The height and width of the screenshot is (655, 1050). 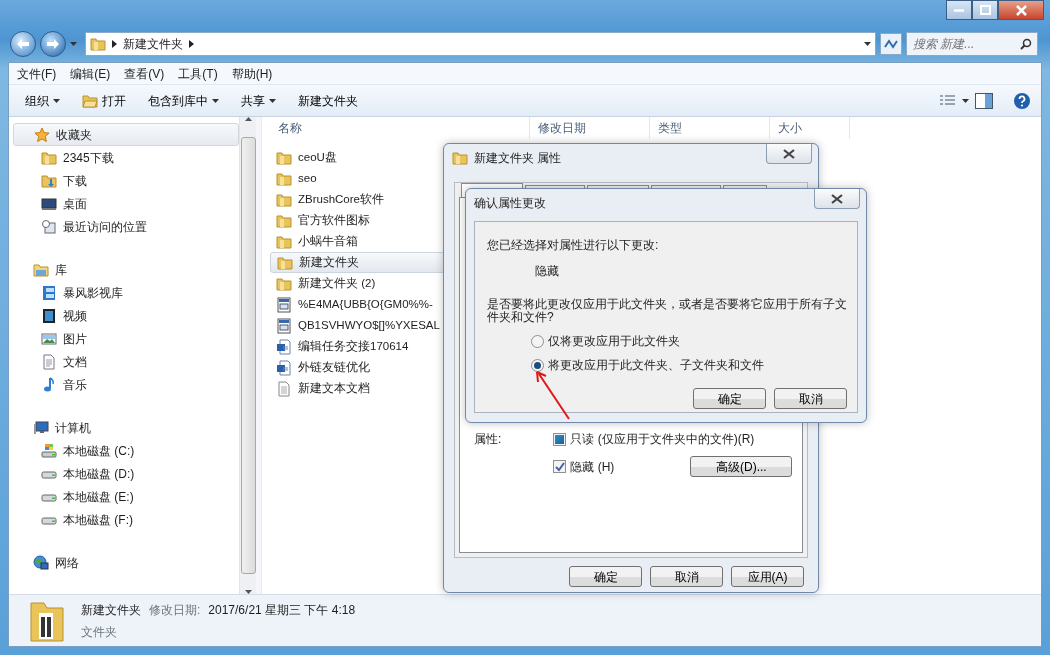 What do you see at coordinates (1022, 100) in the screenshot?
I see `help-icon` at bounding box center [1022, 100].